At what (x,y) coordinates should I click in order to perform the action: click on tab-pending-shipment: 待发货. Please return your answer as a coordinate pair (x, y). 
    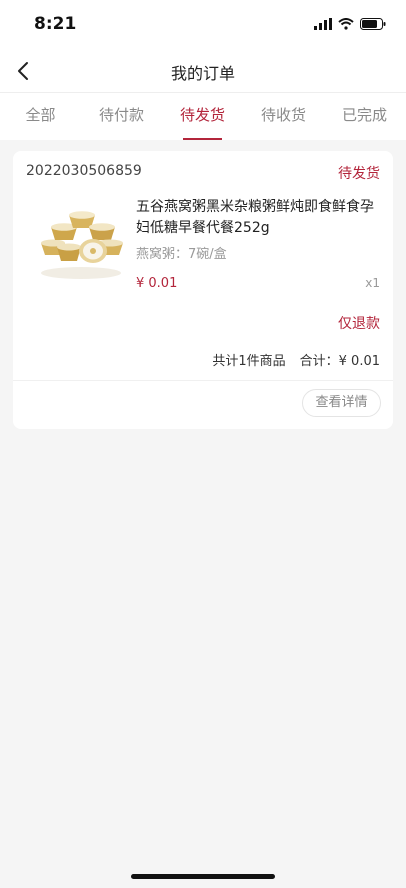
    Looking at the image, I should click on (202, 117).